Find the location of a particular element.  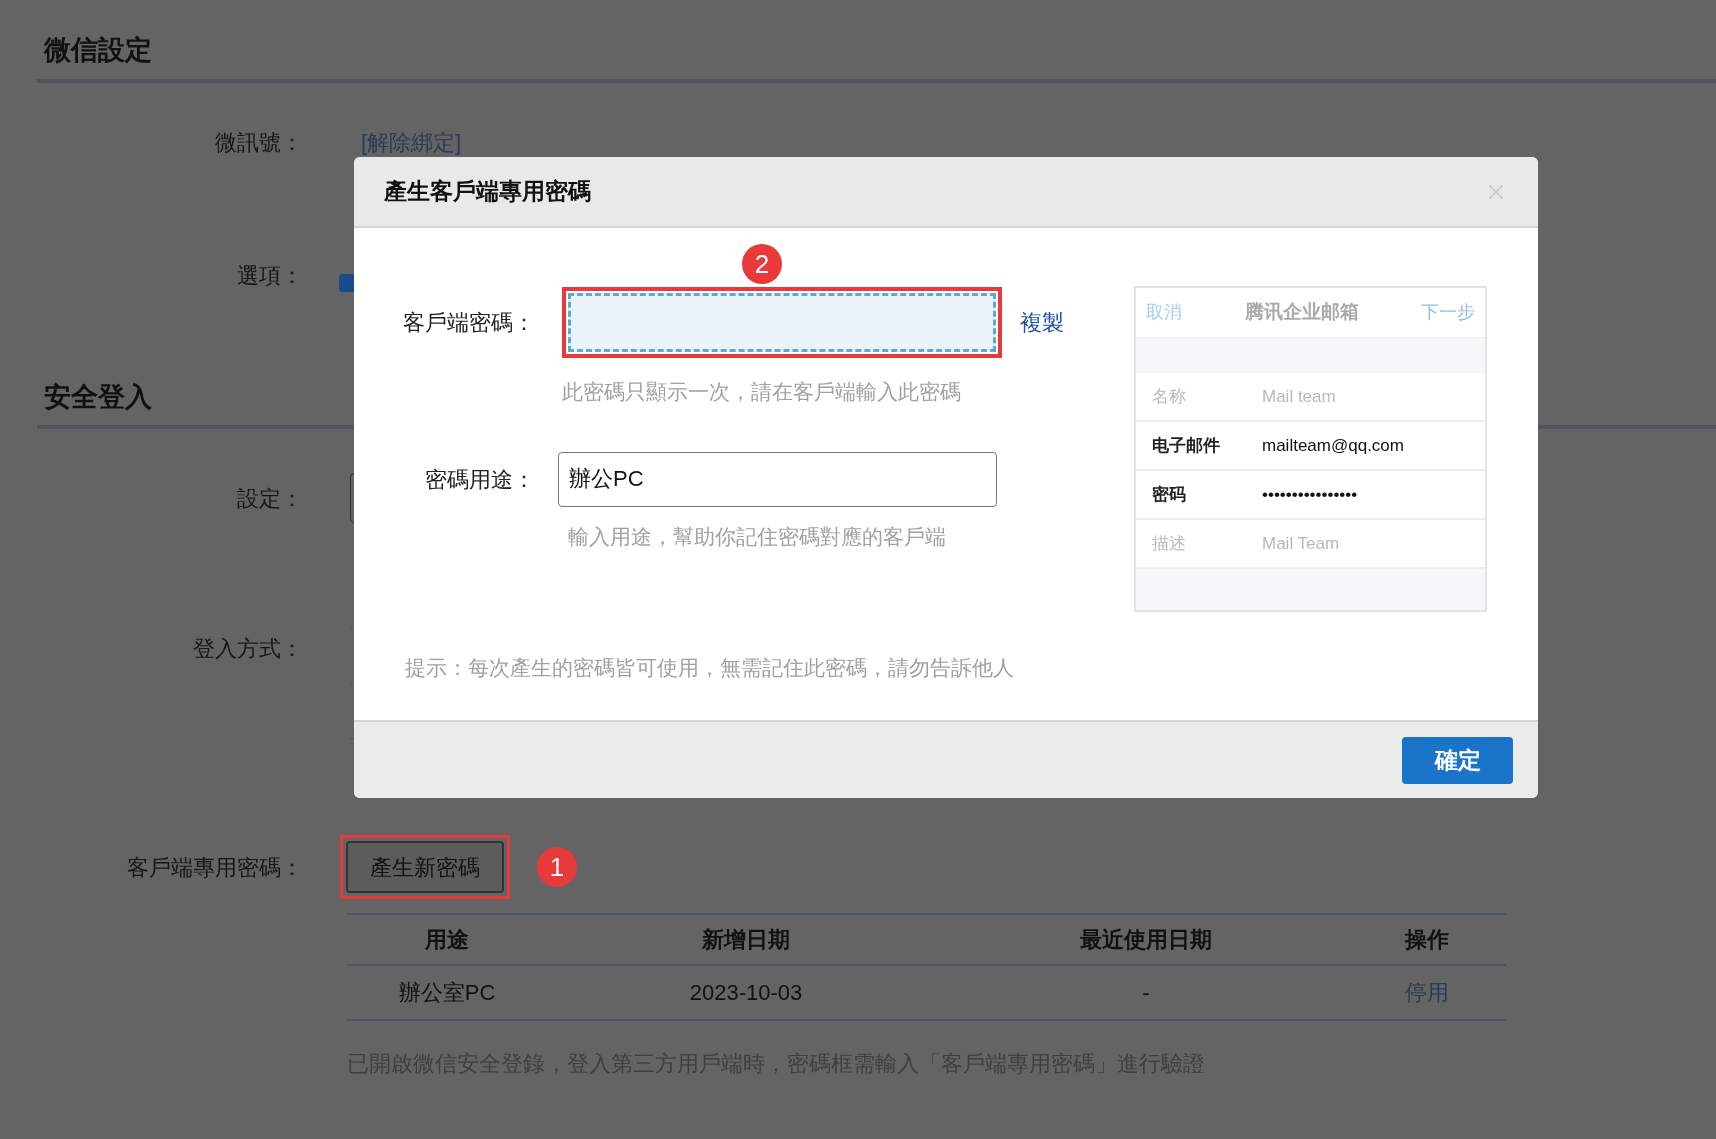

purpose-field: 辦公PC is located at coordinates (777, 479).